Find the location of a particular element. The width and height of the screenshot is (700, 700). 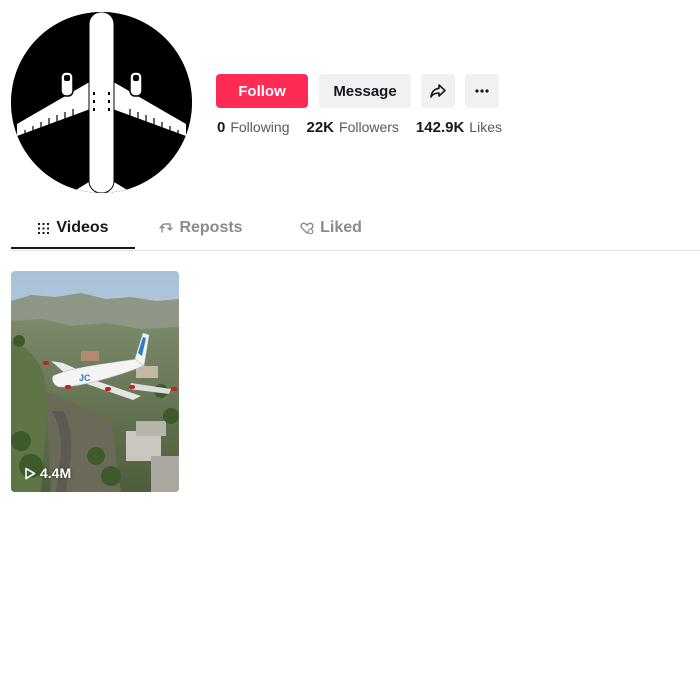

tab-liked: Liked is located at coordinates (331, 228).